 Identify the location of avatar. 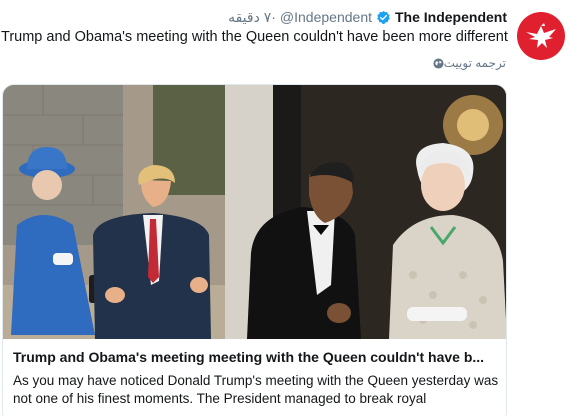
(541, 36).